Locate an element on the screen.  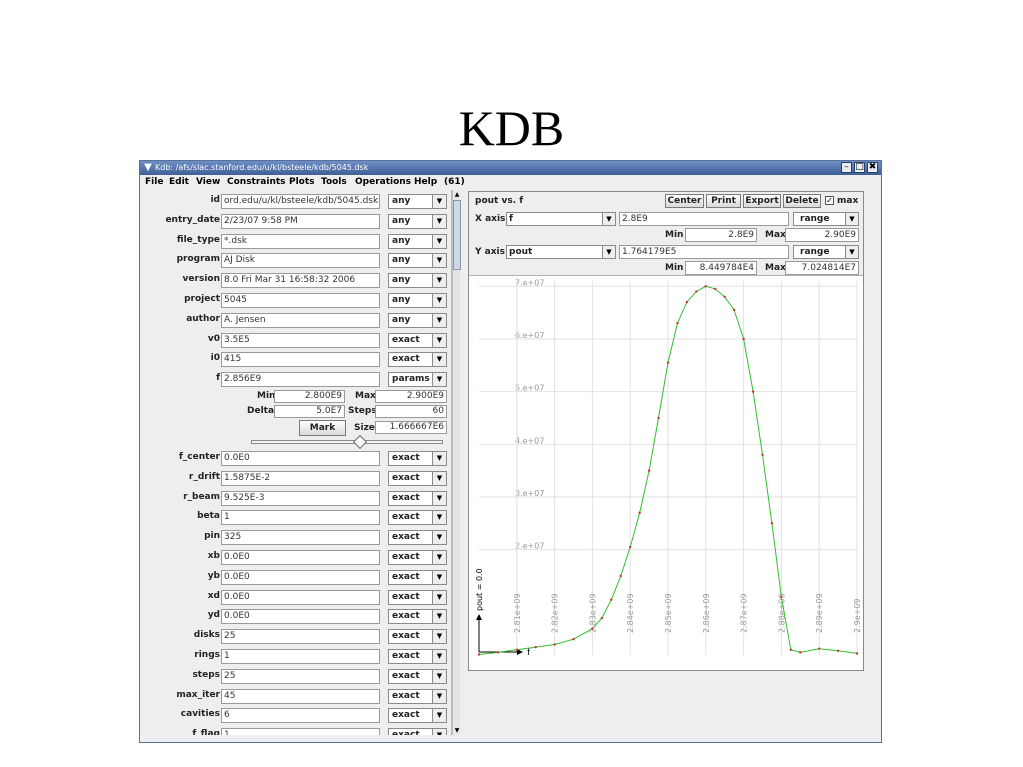
center-button: Center is located at coordinates (684, 201).